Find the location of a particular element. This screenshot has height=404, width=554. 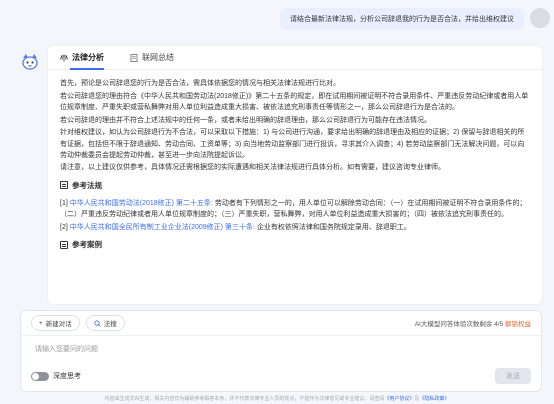

analysis-text: 《中华人民共和国劳动法(2018修正)》第二十五条 is located at coordinates (214, 96).